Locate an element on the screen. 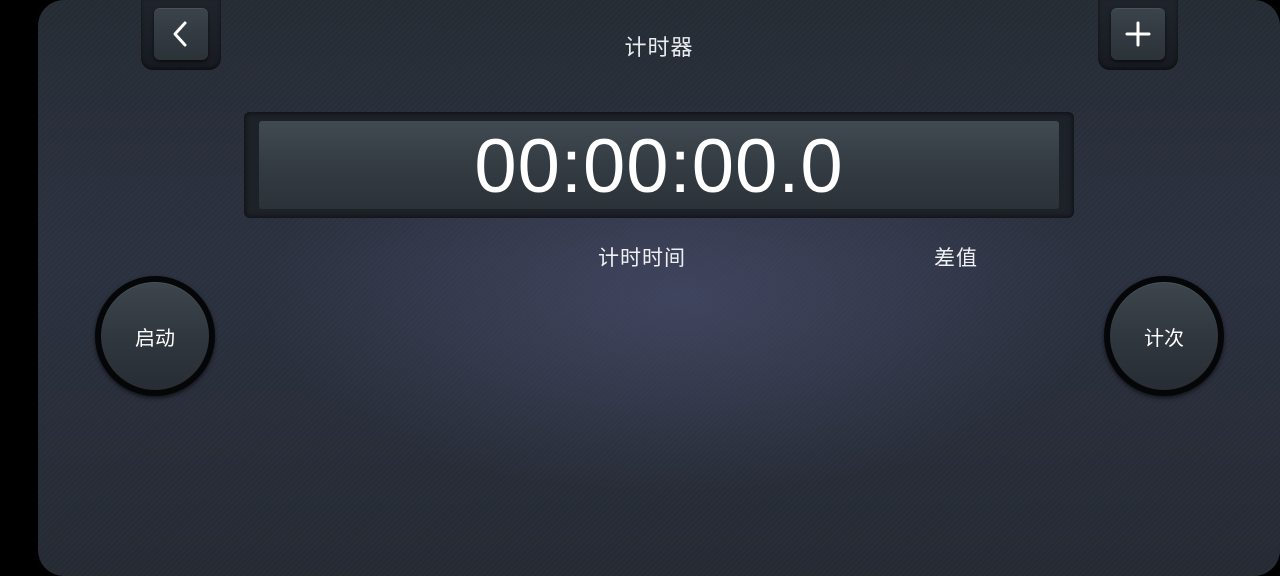  lap-button: 计次 is located at coordinates (1164, 336).